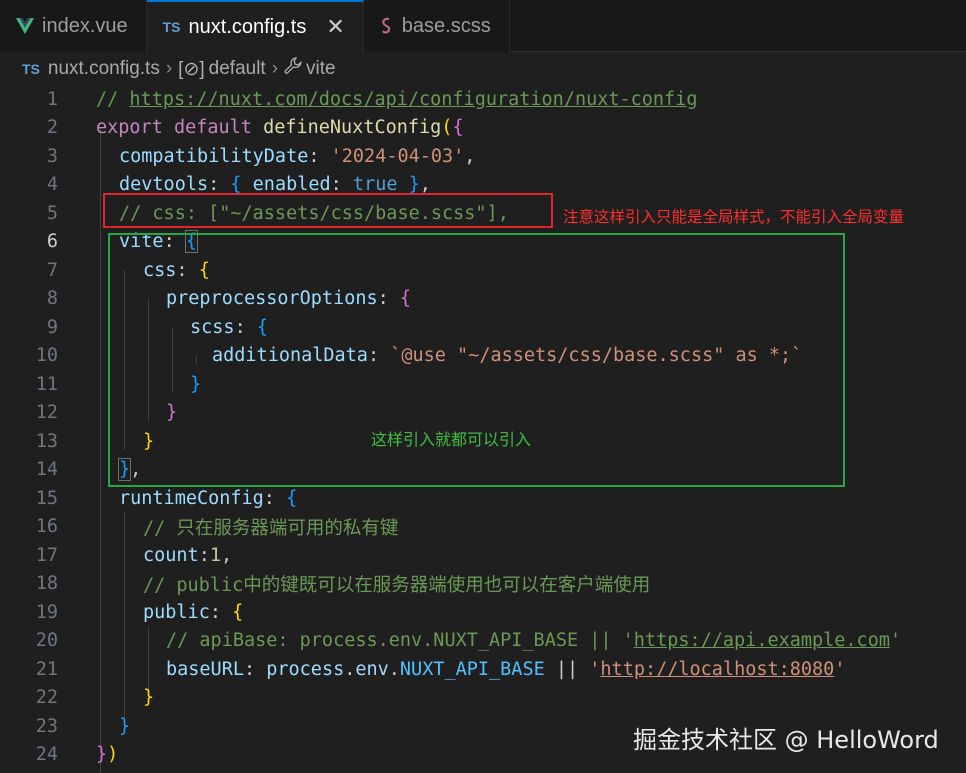 This screenshot has width=966, height=773. Describe the element at coordinates (46, 384) in the screenshot. I see `line-number: 11` at that location.